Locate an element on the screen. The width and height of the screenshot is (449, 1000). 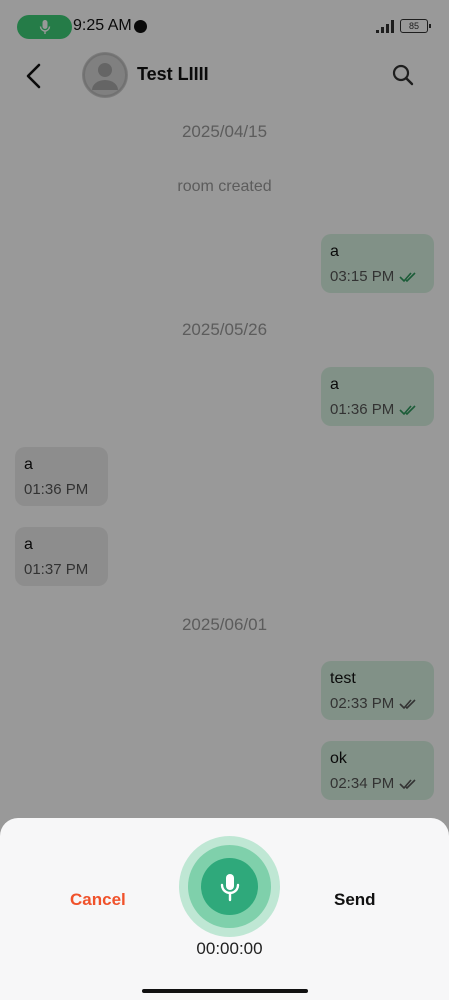
record-button is located at coordinates (229, 886).